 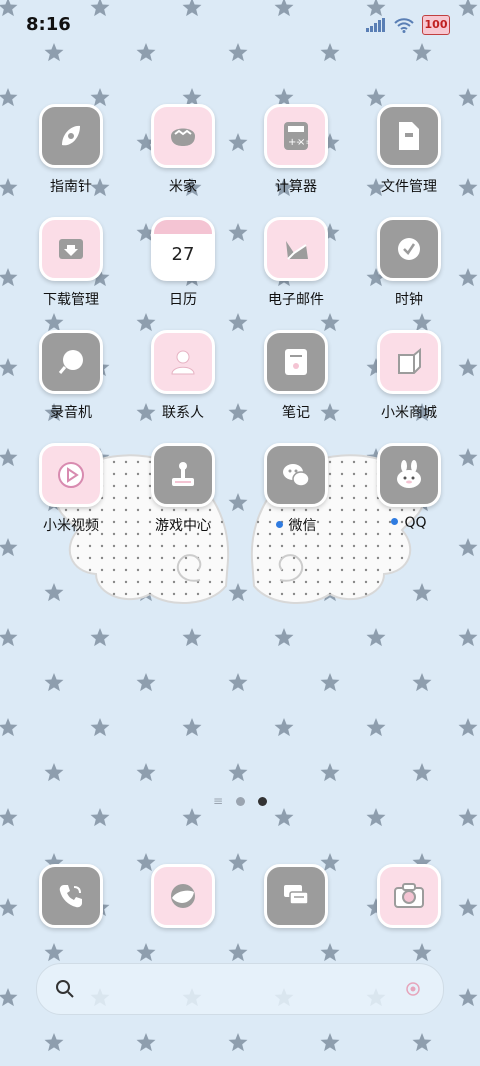 What do you see at coordinates (240, 26) in the screenshot?
I see `status-bar: 8:16 100` at bounding box center [240, 26].